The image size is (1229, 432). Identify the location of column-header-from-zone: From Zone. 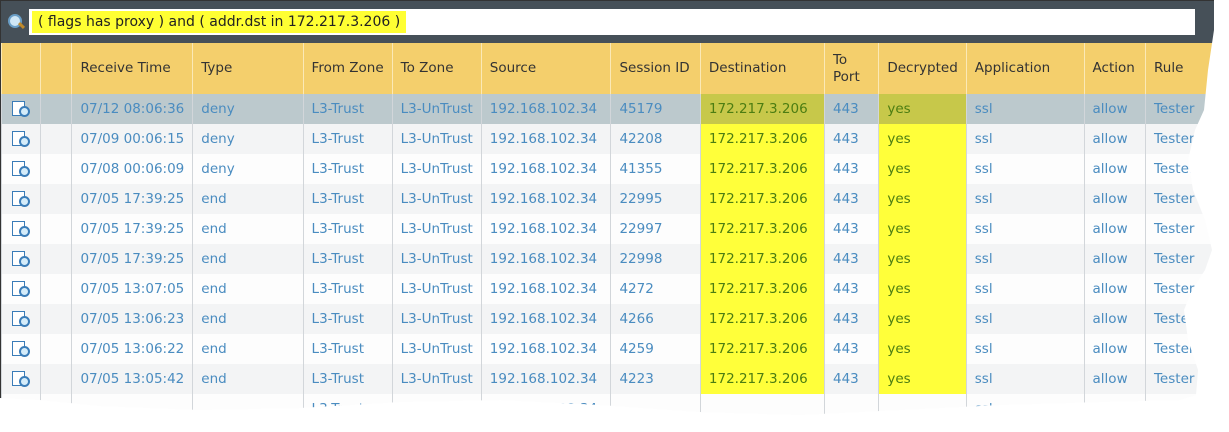
(347, 68).